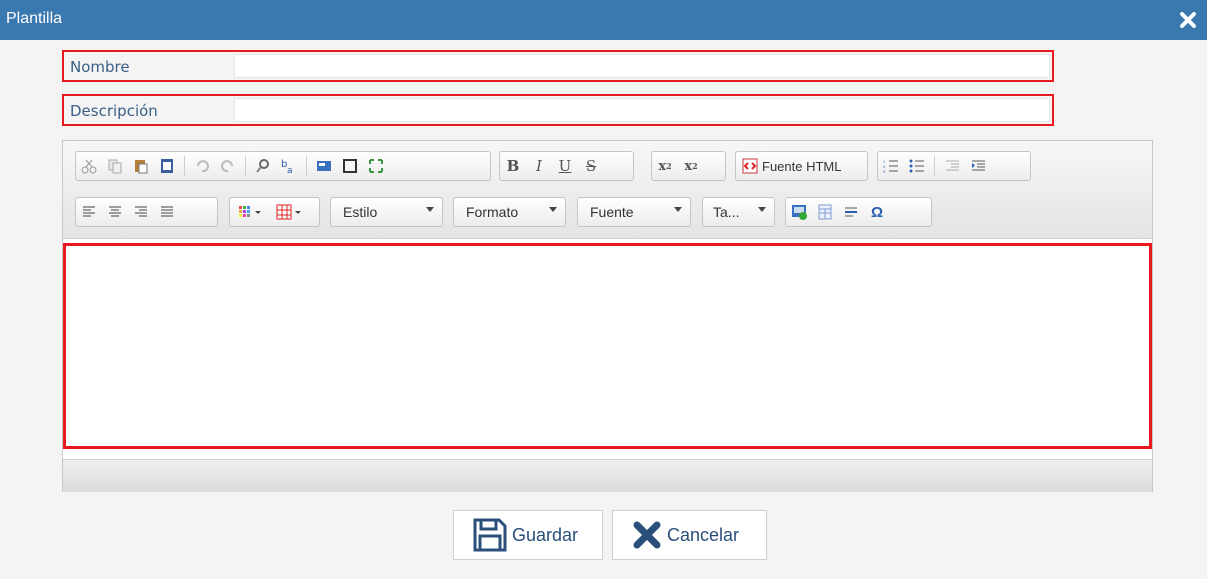 This screenshot has width=1207, height=579. Describe the element at coordinates (167, 212) in the screenshot. I see `align-justify-icon` at that location.